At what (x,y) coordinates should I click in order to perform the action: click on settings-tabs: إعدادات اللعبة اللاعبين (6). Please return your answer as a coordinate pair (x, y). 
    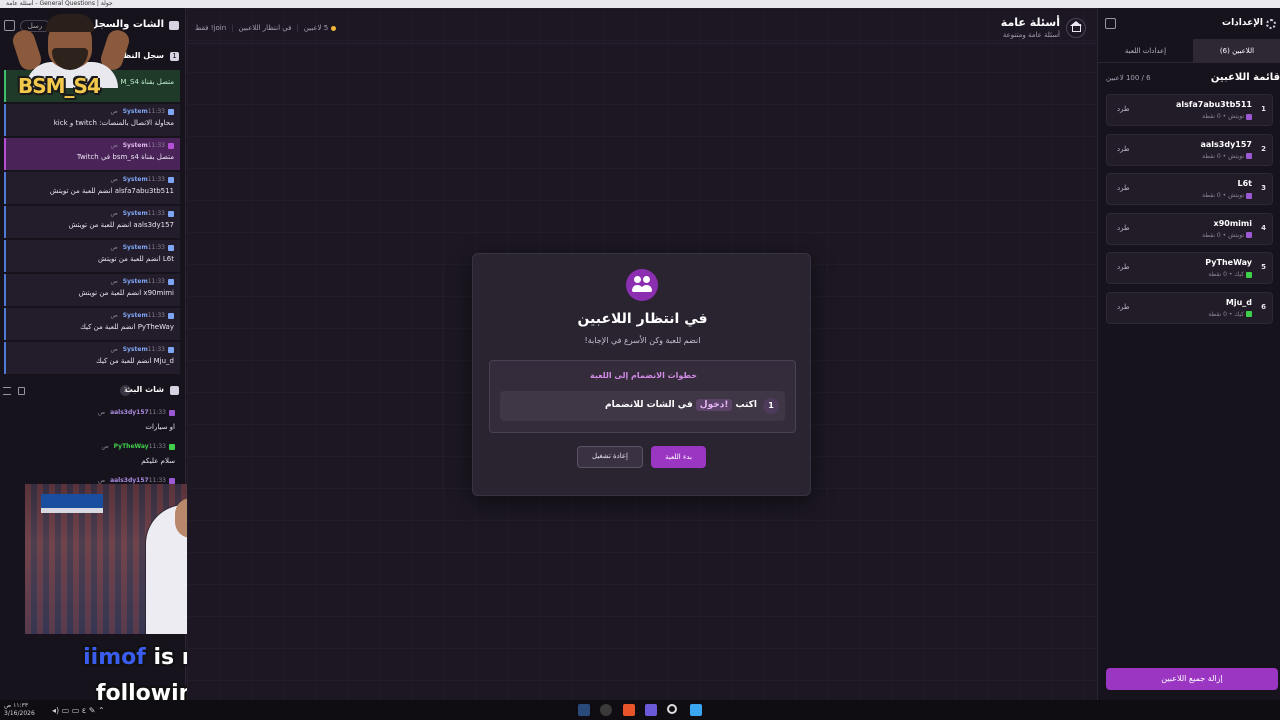
    Looking at the image, I should click on (1189, 51).